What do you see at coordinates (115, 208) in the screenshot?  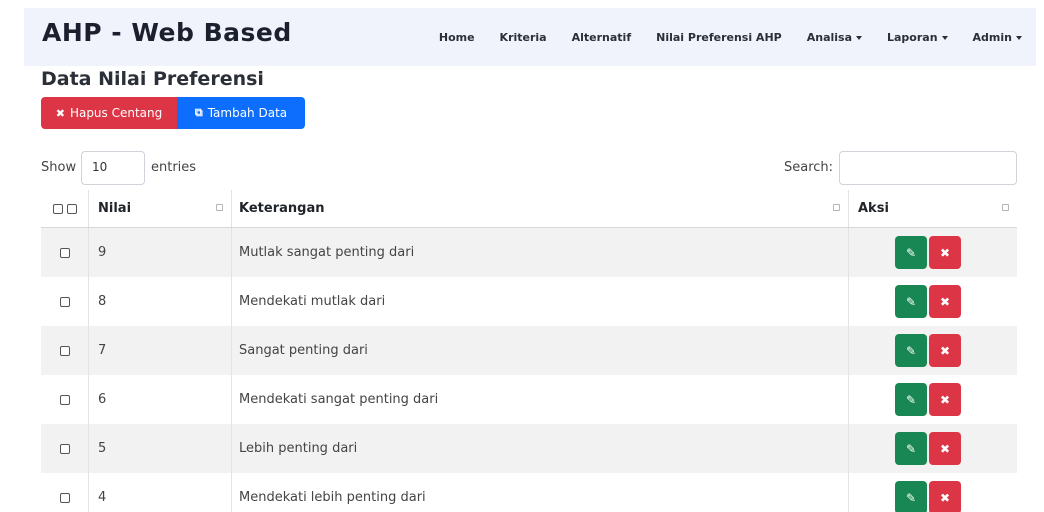 I see `column-header-label: Nilai` at bounding box center [115, 208].